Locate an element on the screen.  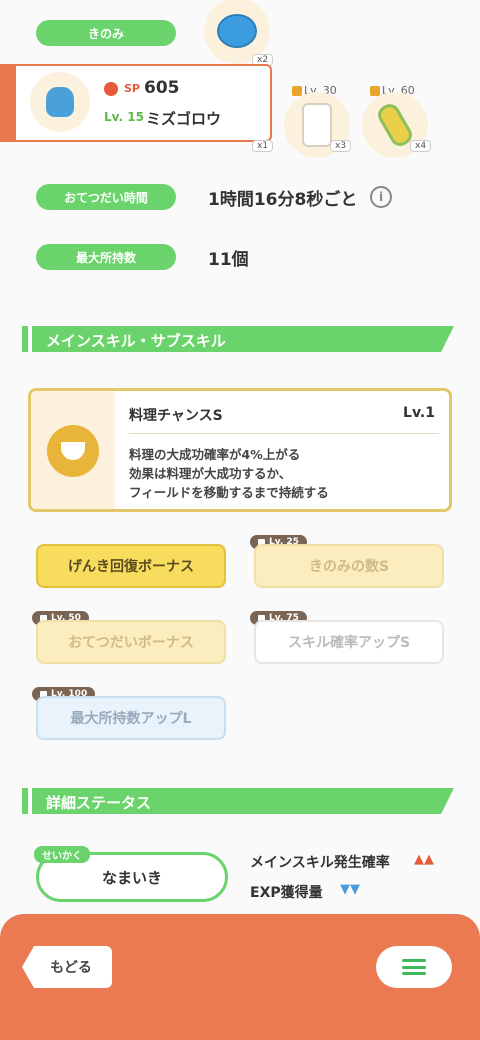
subskill-4-button: スキル確率アップS is located at coordinates (349, 642).